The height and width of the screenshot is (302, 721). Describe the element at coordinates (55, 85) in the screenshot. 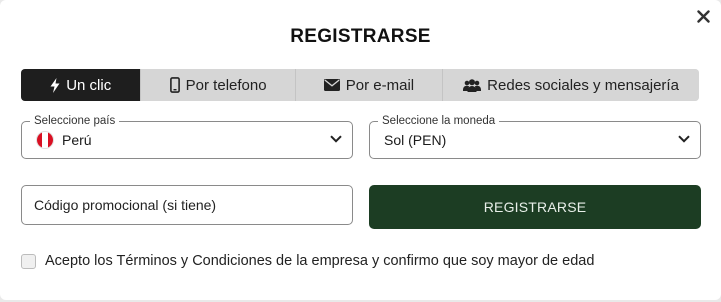

I see `lightning-icon` at that location.